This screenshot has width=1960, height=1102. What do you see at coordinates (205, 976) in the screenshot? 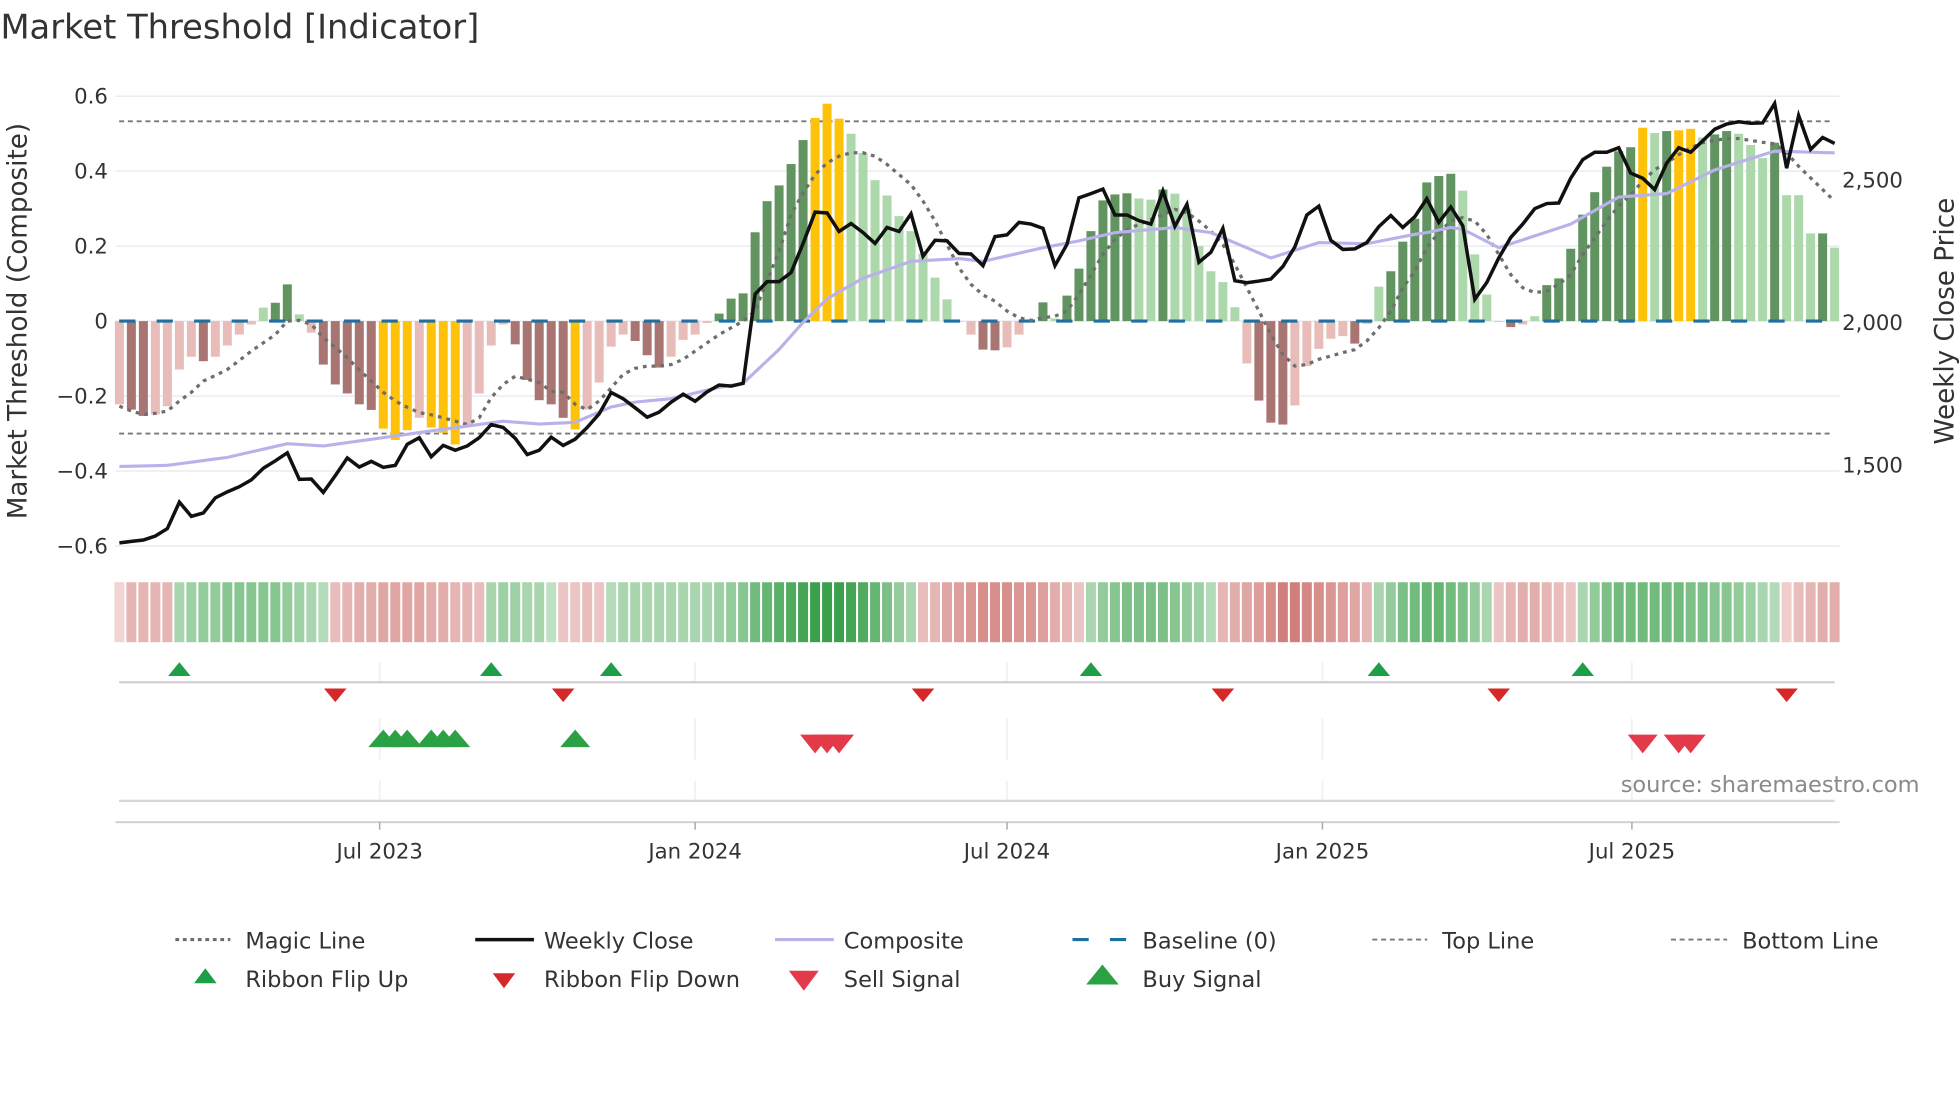
I see `triangle-up-icon` at bounding box center [205, 976].